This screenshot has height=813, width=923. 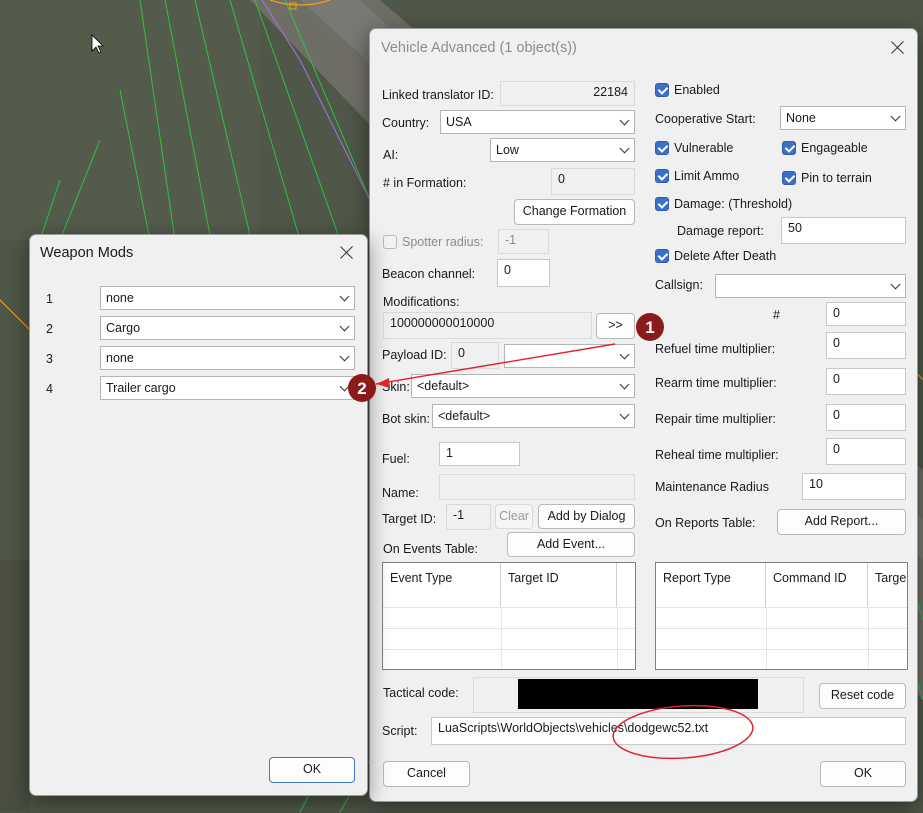 What do you see at coordinates (49, 359) in the screenshot?
I see `weapon-mod-index: 3` at bounding box center [49, 359].